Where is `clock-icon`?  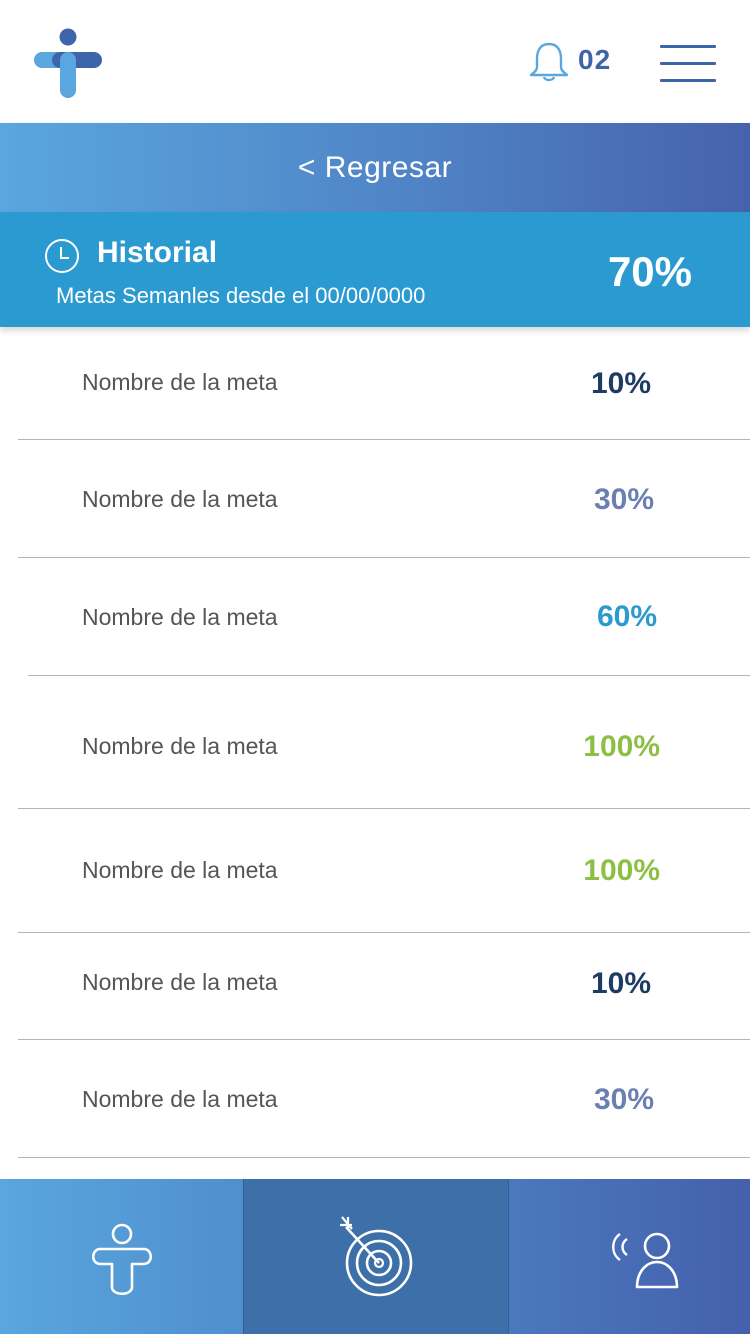
clock-icon is located at coordinates (62, 256).